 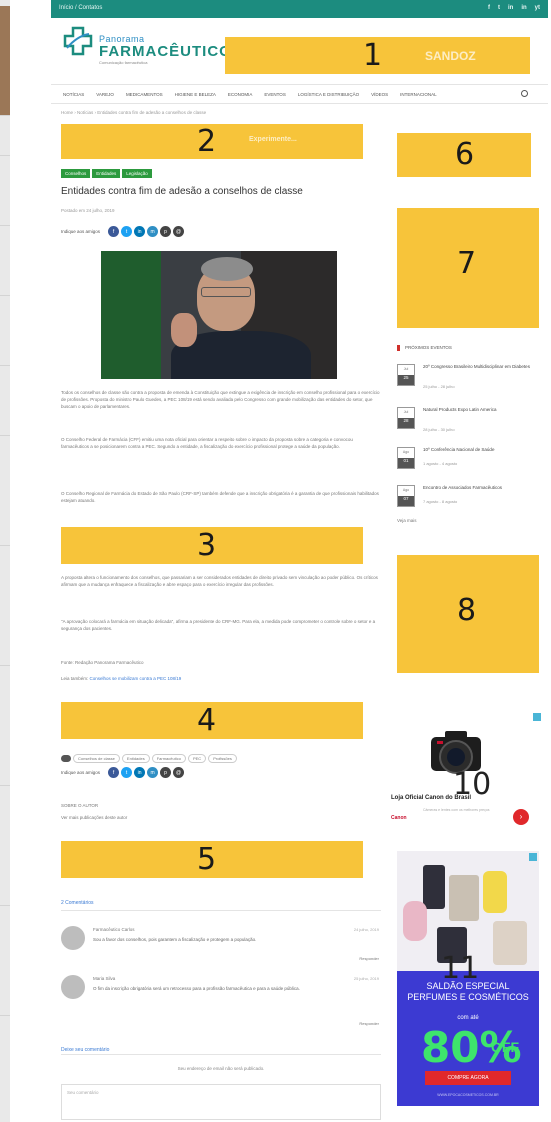 I want to click on canon-store-name: Loja Oficial Canon do Brasil, so click(x=431, y=798).